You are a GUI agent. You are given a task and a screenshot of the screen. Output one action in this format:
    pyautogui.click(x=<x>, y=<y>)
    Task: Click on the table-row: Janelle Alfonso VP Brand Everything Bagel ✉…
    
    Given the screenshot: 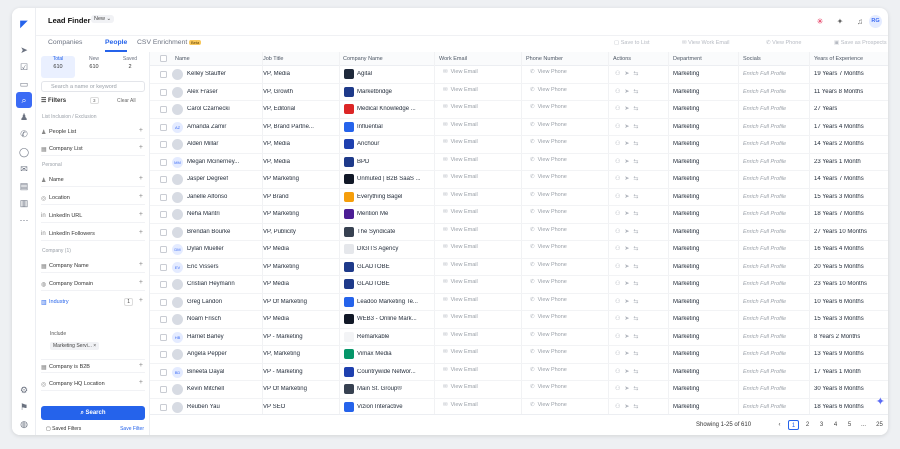 What is the action you would take?
    pyautogui.click(x=519, y=197)
    